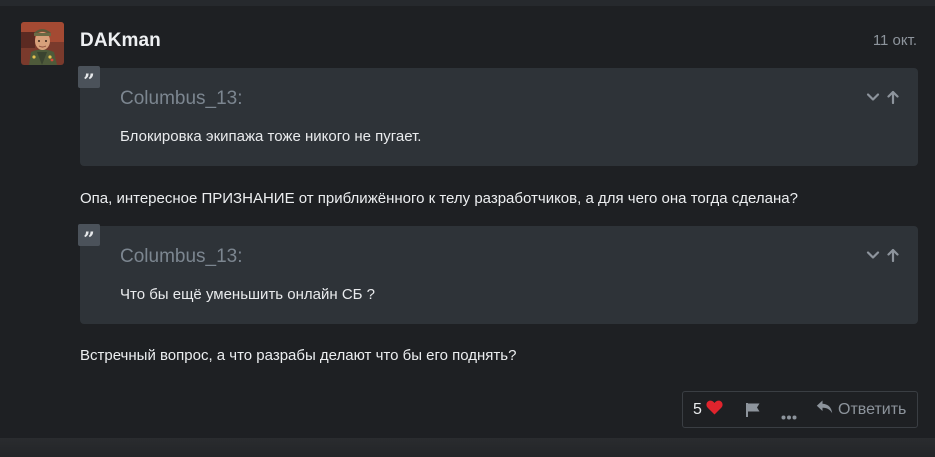 The width and height of the screenshot is (935, 457). I want to click on reply-button: Ответить, so click(861, 409).